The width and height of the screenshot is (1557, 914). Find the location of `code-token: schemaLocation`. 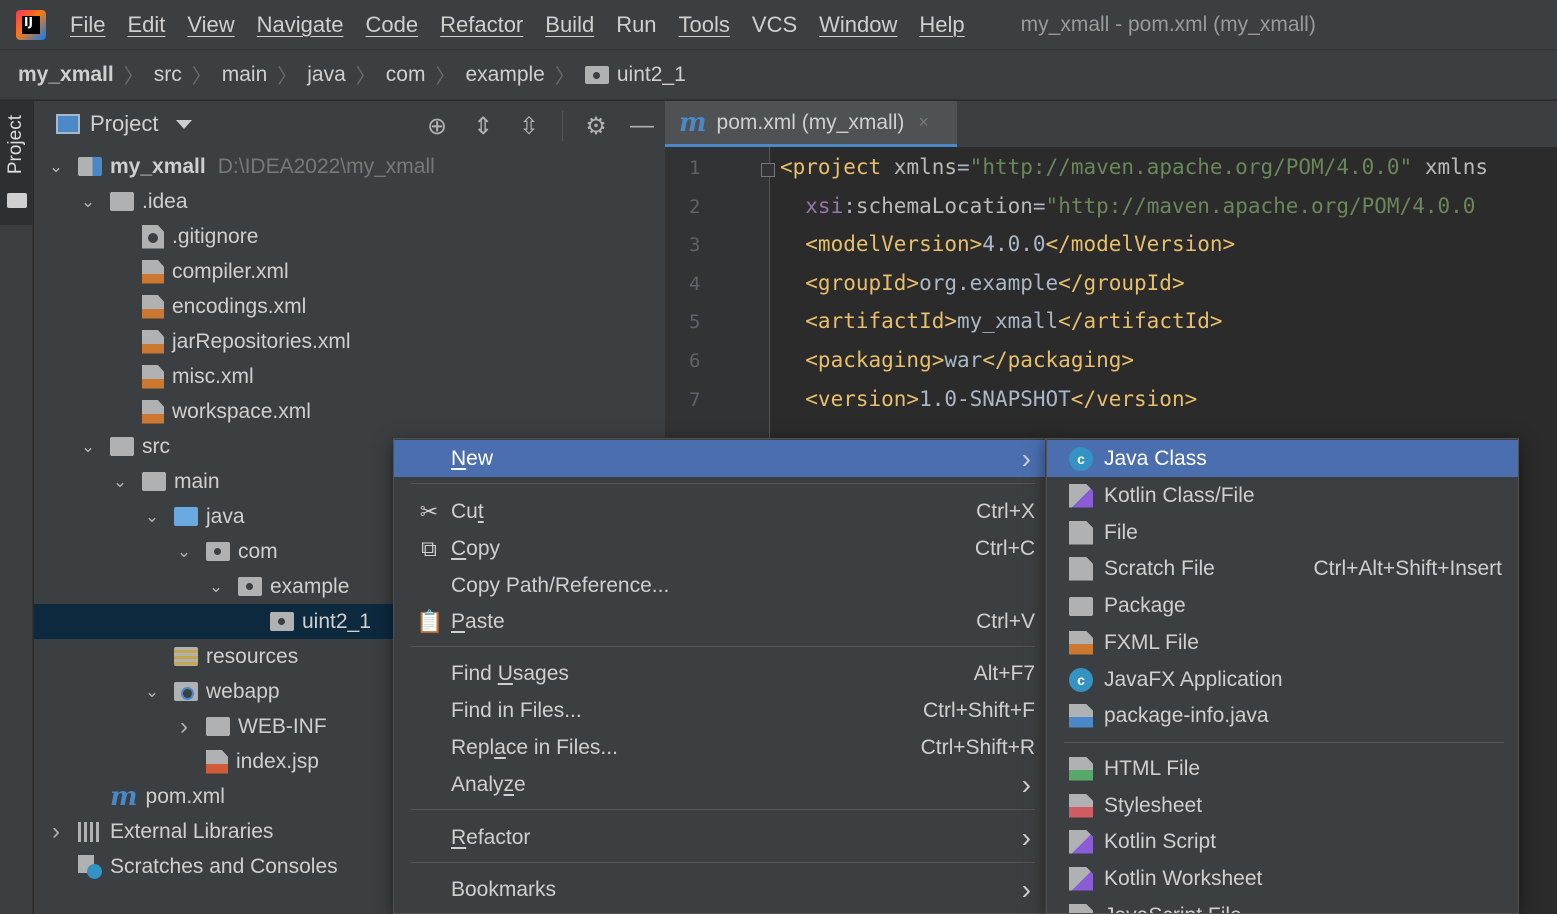

code-token: schemaLocation is located at coordinates (944, 205).